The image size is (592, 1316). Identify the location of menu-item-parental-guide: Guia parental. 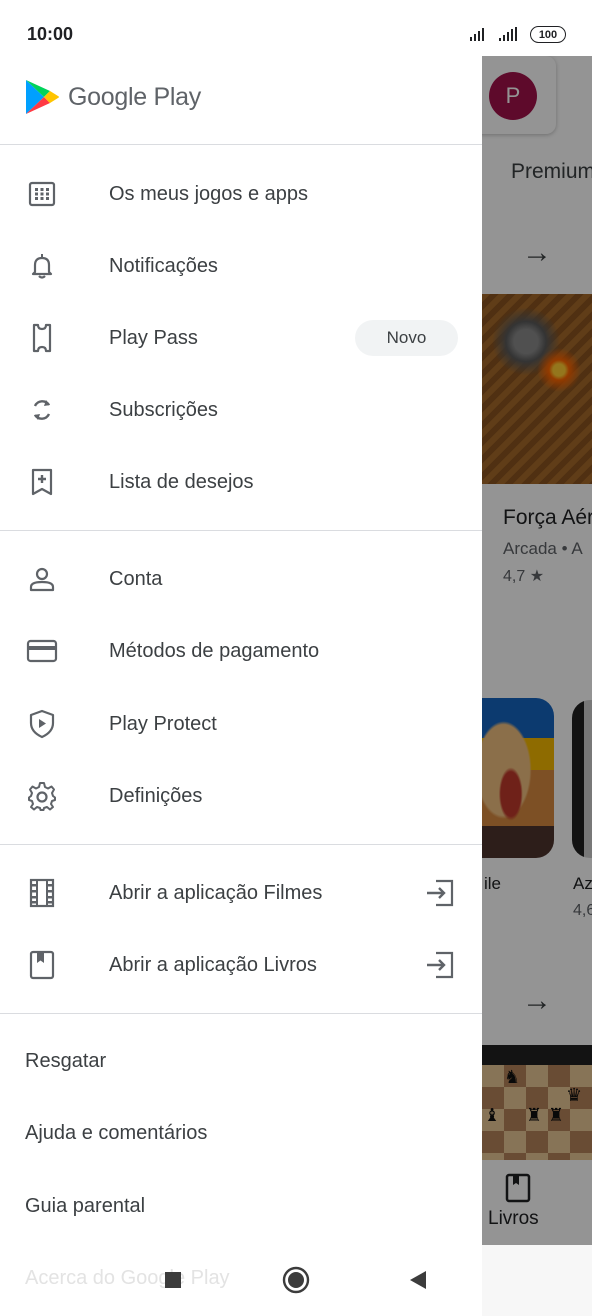
(85, 1206).